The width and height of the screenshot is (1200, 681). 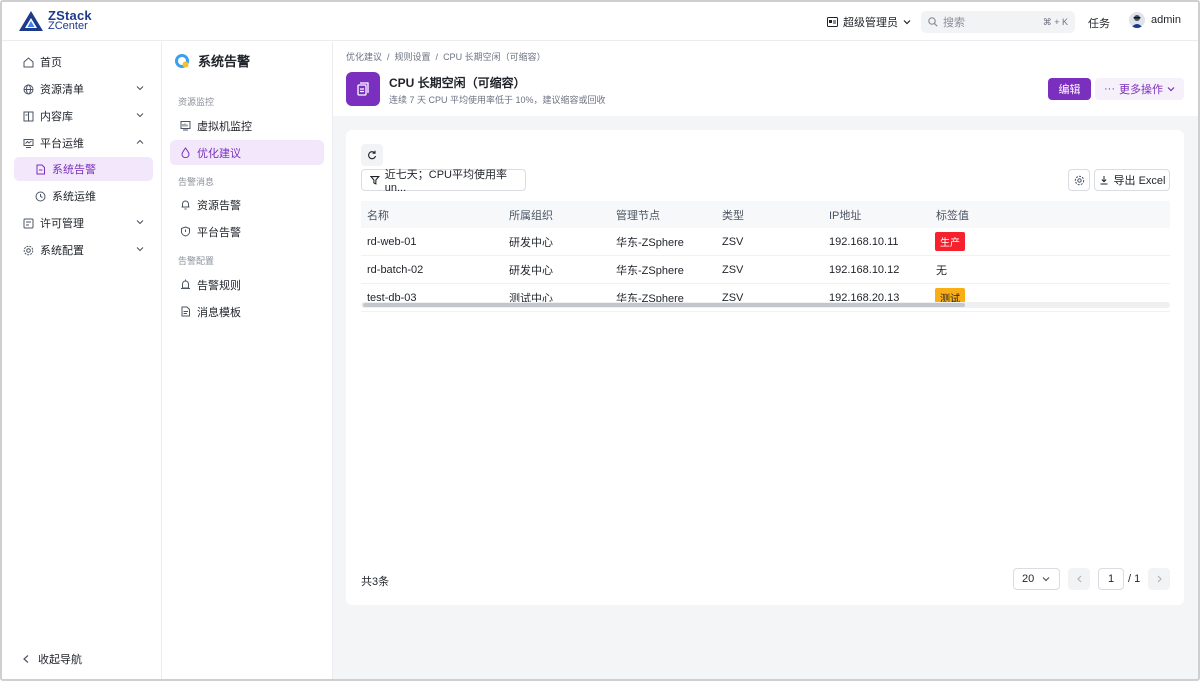 I want to click on user-menu: admin, so click(x=1155, y=20).